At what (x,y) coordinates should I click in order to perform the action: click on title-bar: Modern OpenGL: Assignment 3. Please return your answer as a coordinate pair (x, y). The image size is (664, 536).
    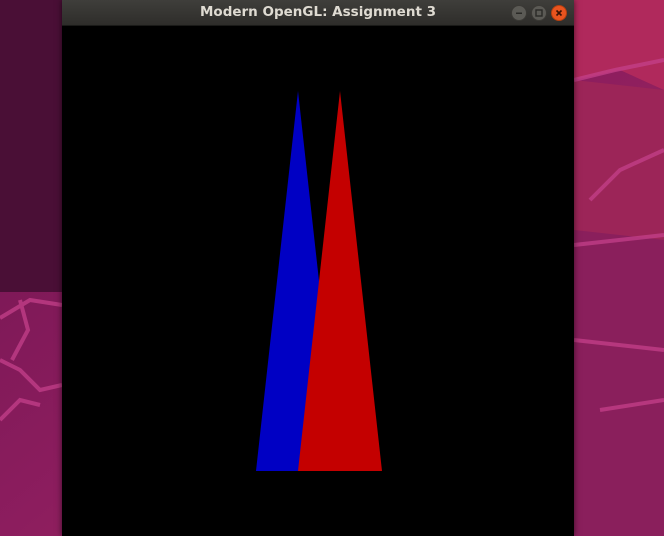
    Looking at the image, I should click on (318, 13).